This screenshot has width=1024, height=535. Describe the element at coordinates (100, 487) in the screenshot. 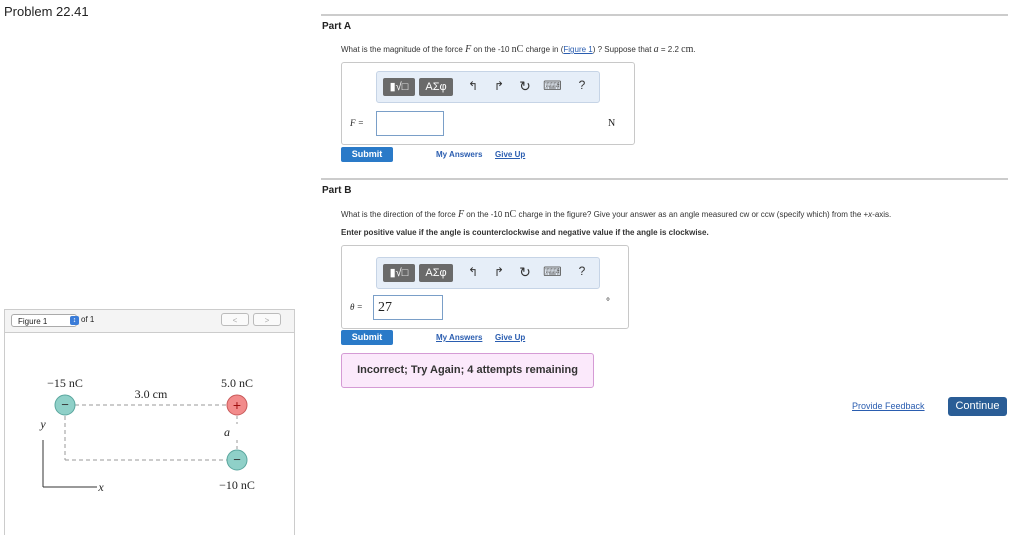

I see `label-x-axis: x` at that location.